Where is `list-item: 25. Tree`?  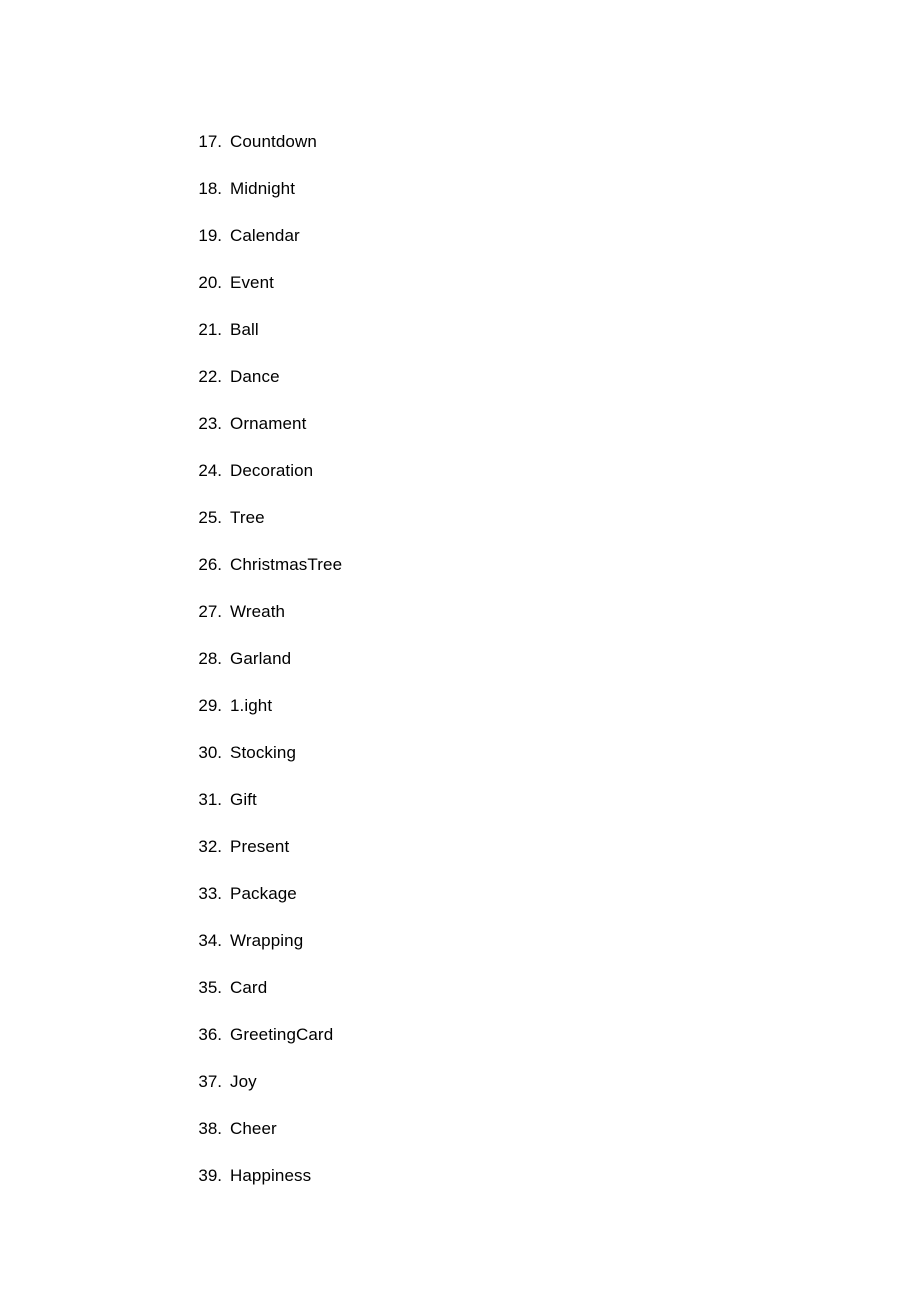 list-item: 25. Tree is located at coordinates (460, 517).